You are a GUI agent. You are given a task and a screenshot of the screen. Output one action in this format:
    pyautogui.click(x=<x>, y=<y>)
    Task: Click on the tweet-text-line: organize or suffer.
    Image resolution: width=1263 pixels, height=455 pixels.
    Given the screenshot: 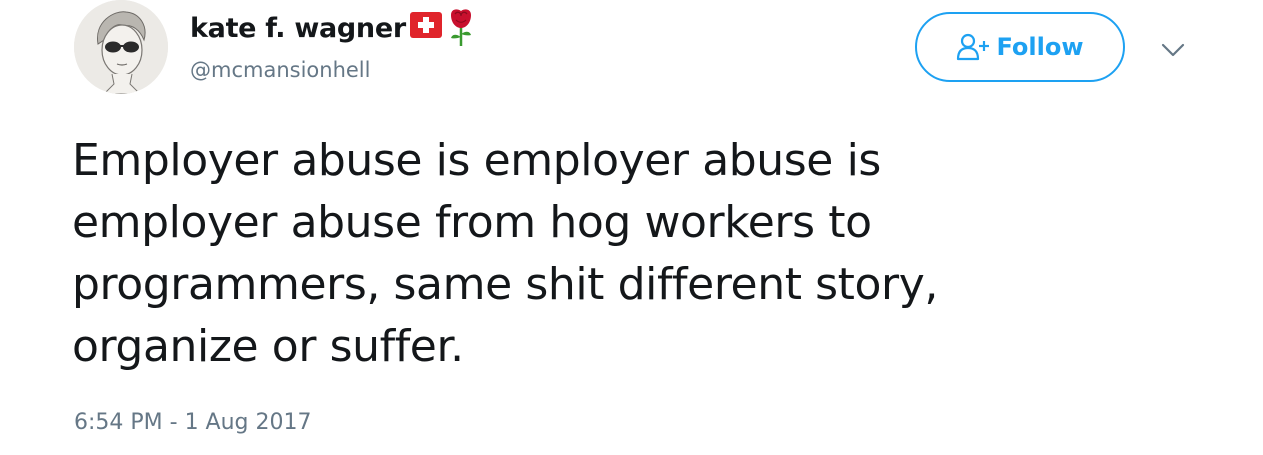 What is the action you would take?
    pyautogui.click(x=268, y=346)
    